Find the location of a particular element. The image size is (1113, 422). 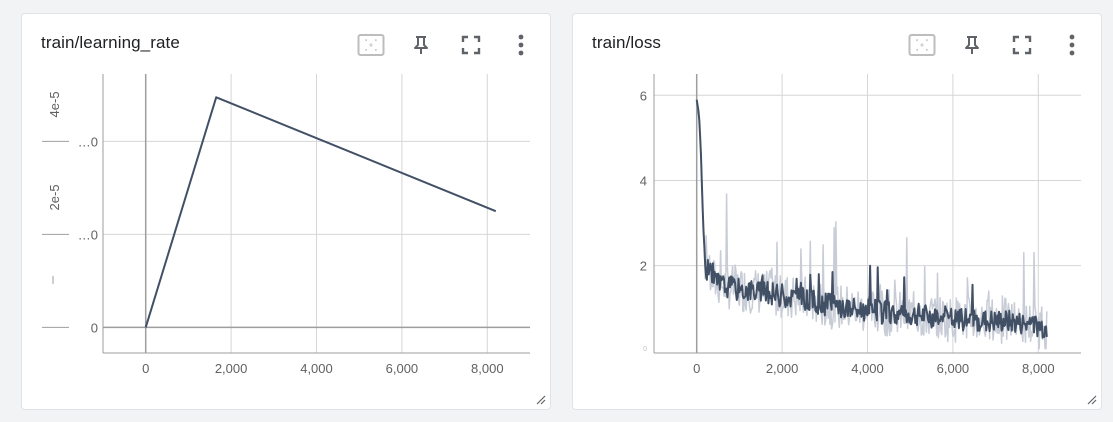

y-tick-label: 2e-5 is located at coordinates (54, 197).